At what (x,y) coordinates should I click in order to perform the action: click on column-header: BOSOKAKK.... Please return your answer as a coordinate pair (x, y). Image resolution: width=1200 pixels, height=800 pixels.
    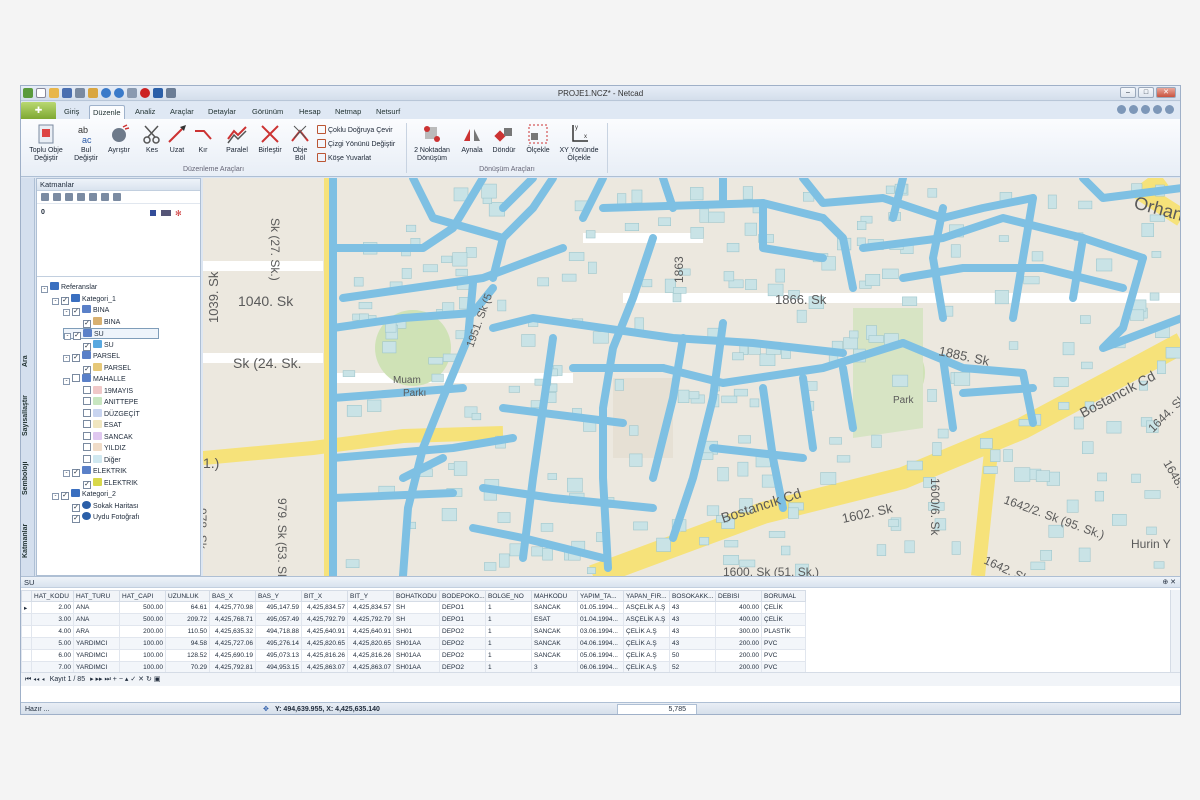
    Looking at the image, I should click on (692, 596).